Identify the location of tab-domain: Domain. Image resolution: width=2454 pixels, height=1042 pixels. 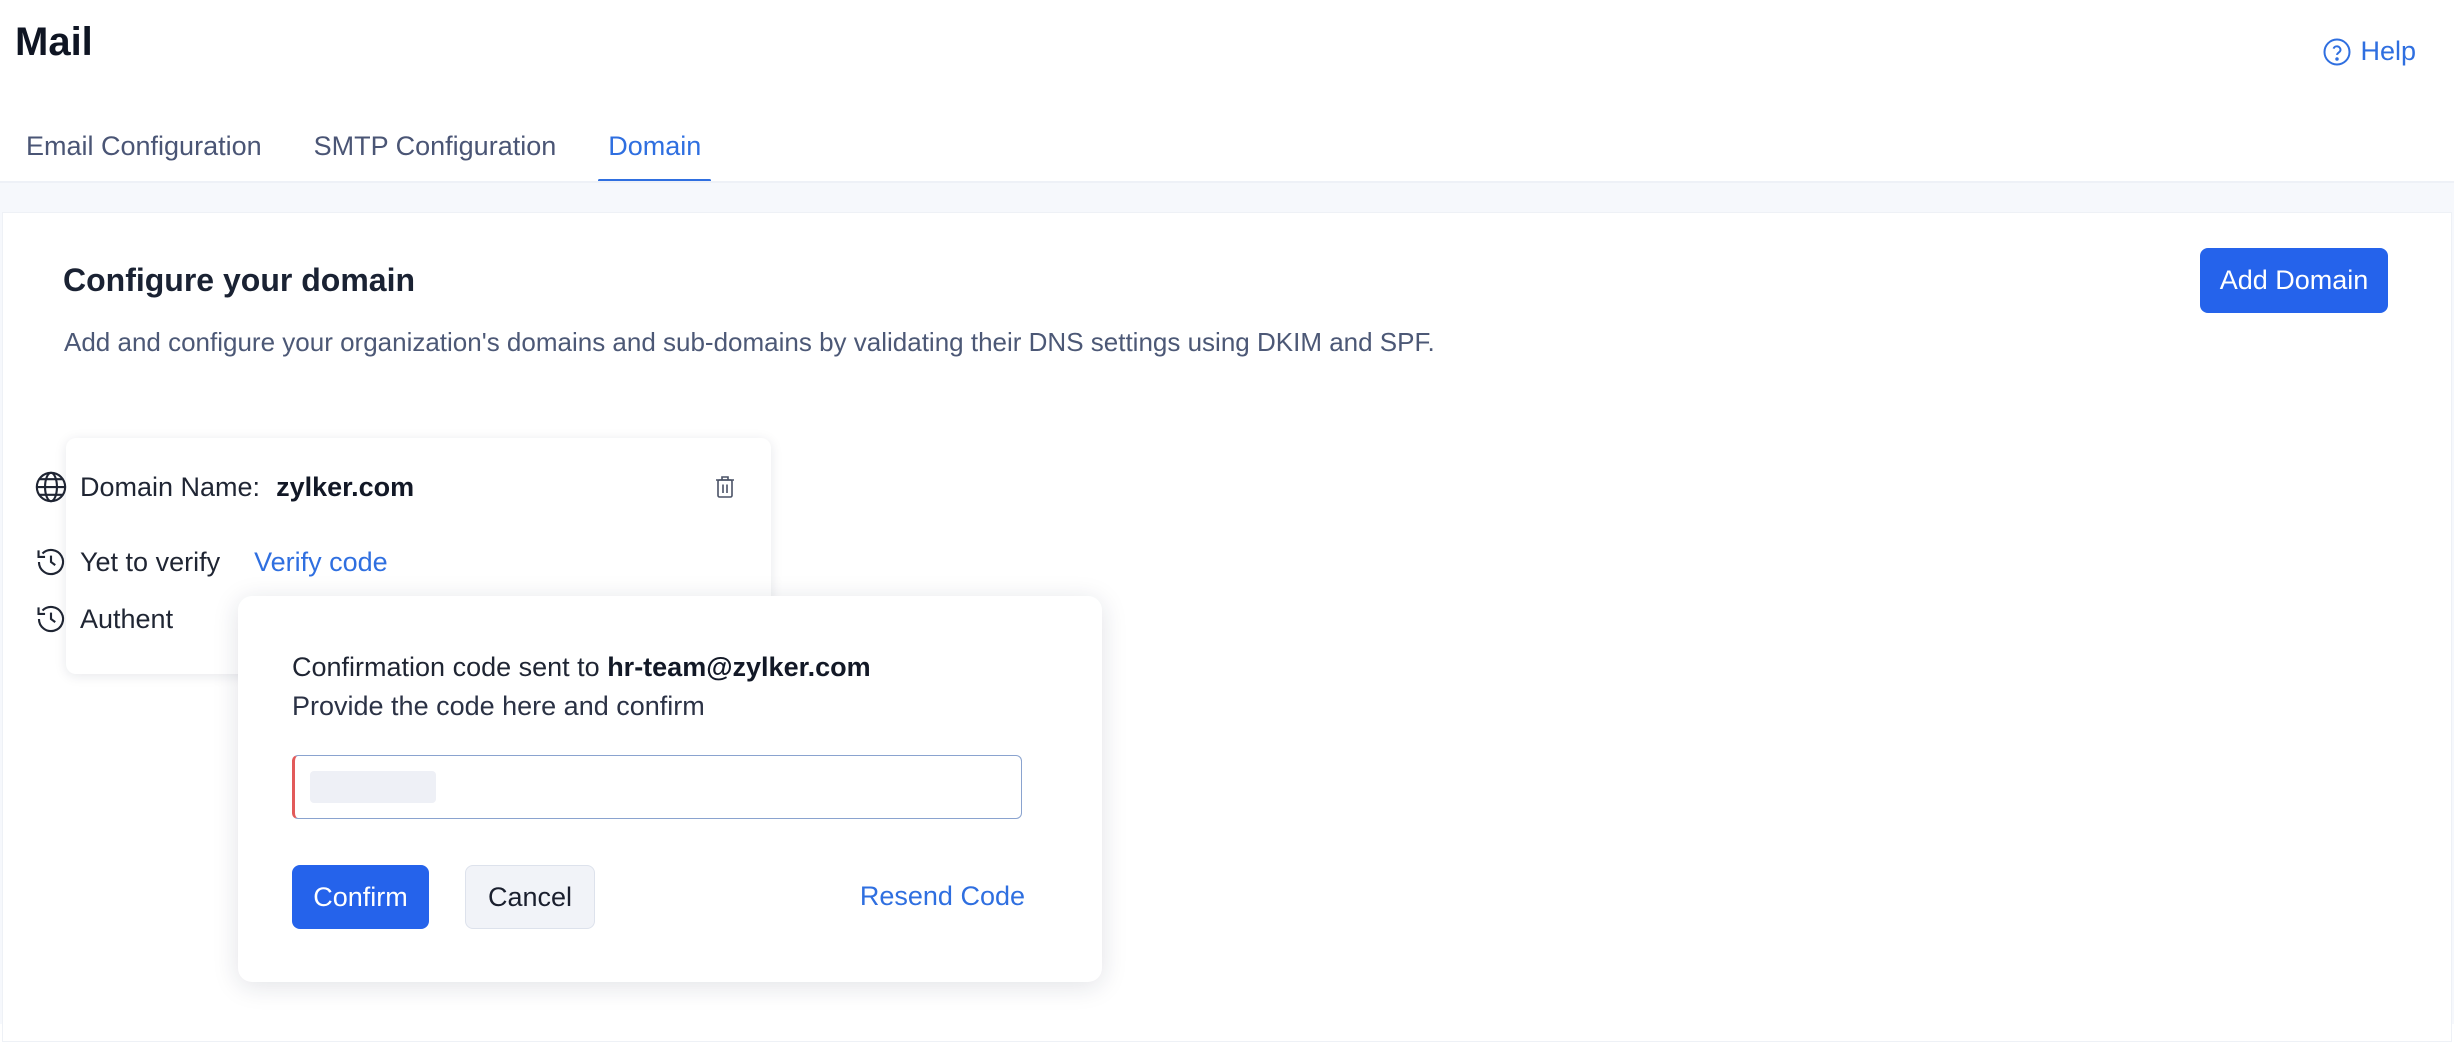
(654, 151).